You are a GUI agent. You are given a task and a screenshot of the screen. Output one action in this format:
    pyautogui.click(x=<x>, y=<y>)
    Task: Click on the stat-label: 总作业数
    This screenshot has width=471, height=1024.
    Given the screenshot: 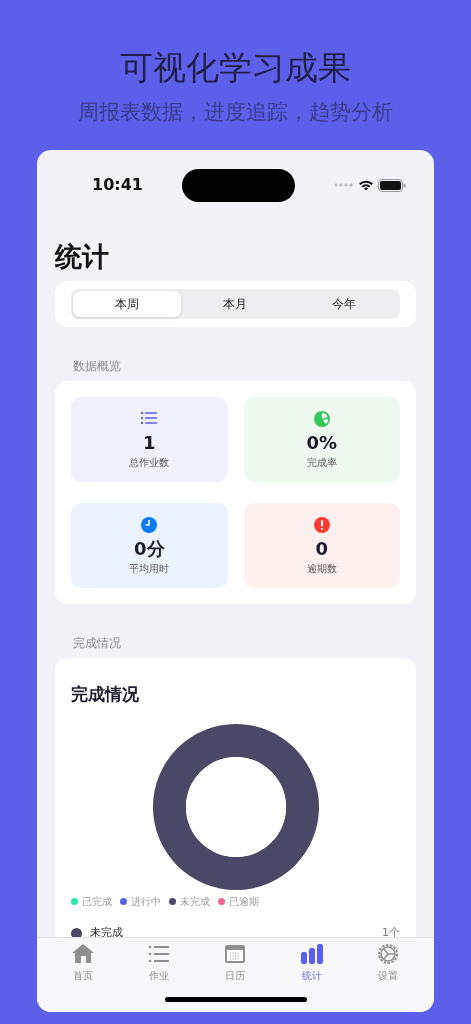 What is the action you would take?
    pyautogui.click(x=149, y=463)
    